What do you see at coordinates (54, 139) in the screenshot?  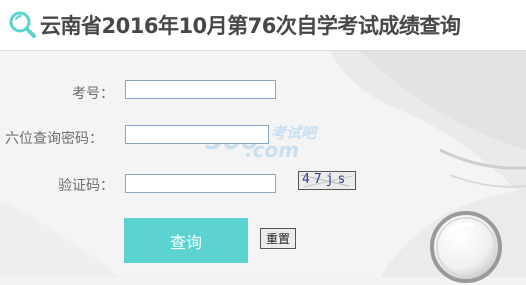 I see `query-password-label: 六位查询密码：` at bounding box center [54, 139].